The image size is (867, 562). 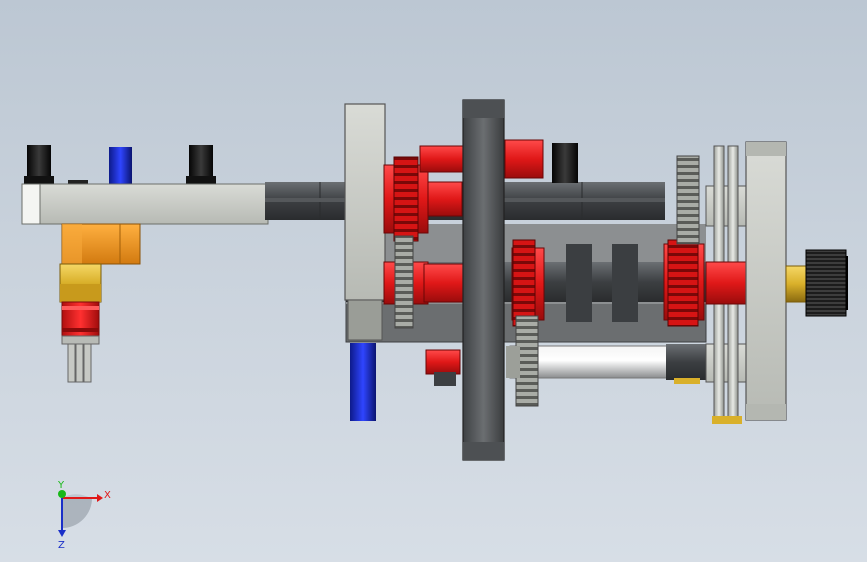 What do you see at coordinates (39, 164) in the screenshot?
I see `black-post-left` at bounding box center [39, 164].